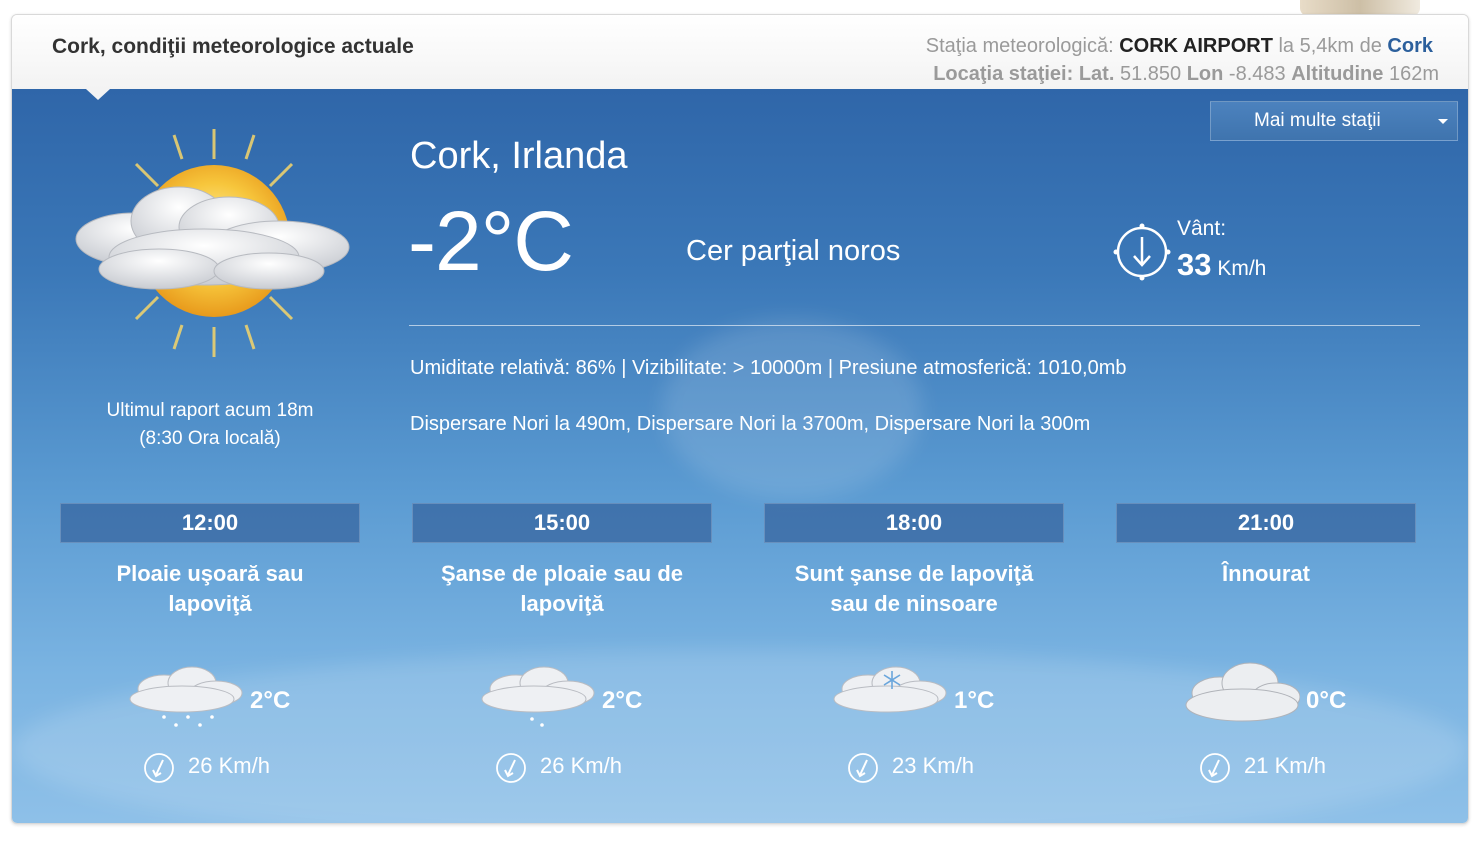 The image size is (1480, 848). What do you see at coordinates (212, 243) in the screenshot?
I see `partly-cloudy-sun-icon` at bounding box center [212, 243].